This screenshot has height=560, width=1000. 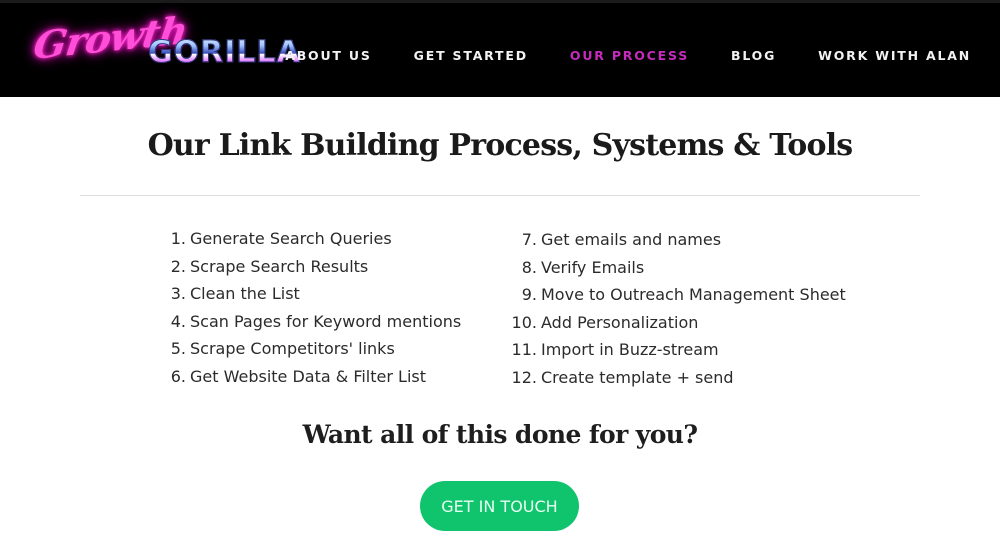 What do you see at coordinates (894, 55) in the screenshot?
I see `nav-item-work-with-alan: WORK WITH ALAN` at bounding box center [894, 55].